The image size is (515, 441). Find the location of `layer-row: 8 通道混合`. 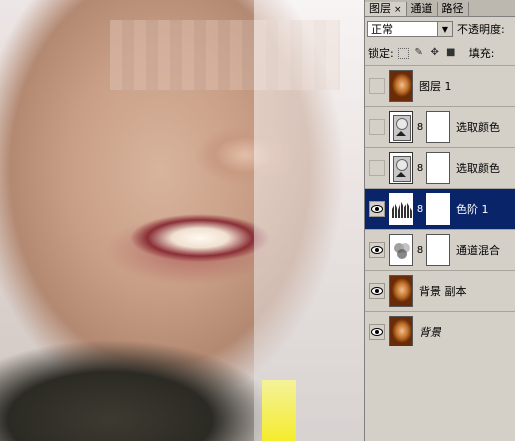

layer-row: 8 通道混合 is located at coordinates (440, 250).